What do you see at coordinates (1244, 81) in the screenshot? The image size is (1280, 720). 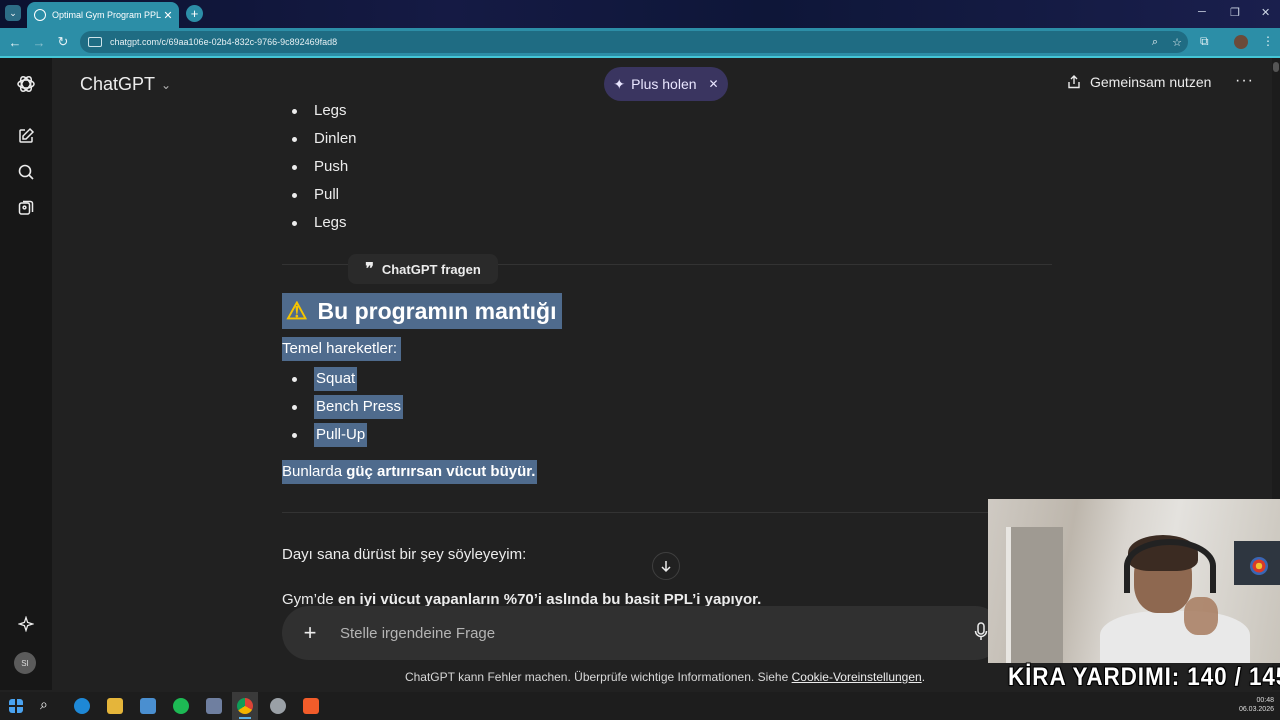 I see `more-options-icon: ···` at bounding box center [1244, 81].